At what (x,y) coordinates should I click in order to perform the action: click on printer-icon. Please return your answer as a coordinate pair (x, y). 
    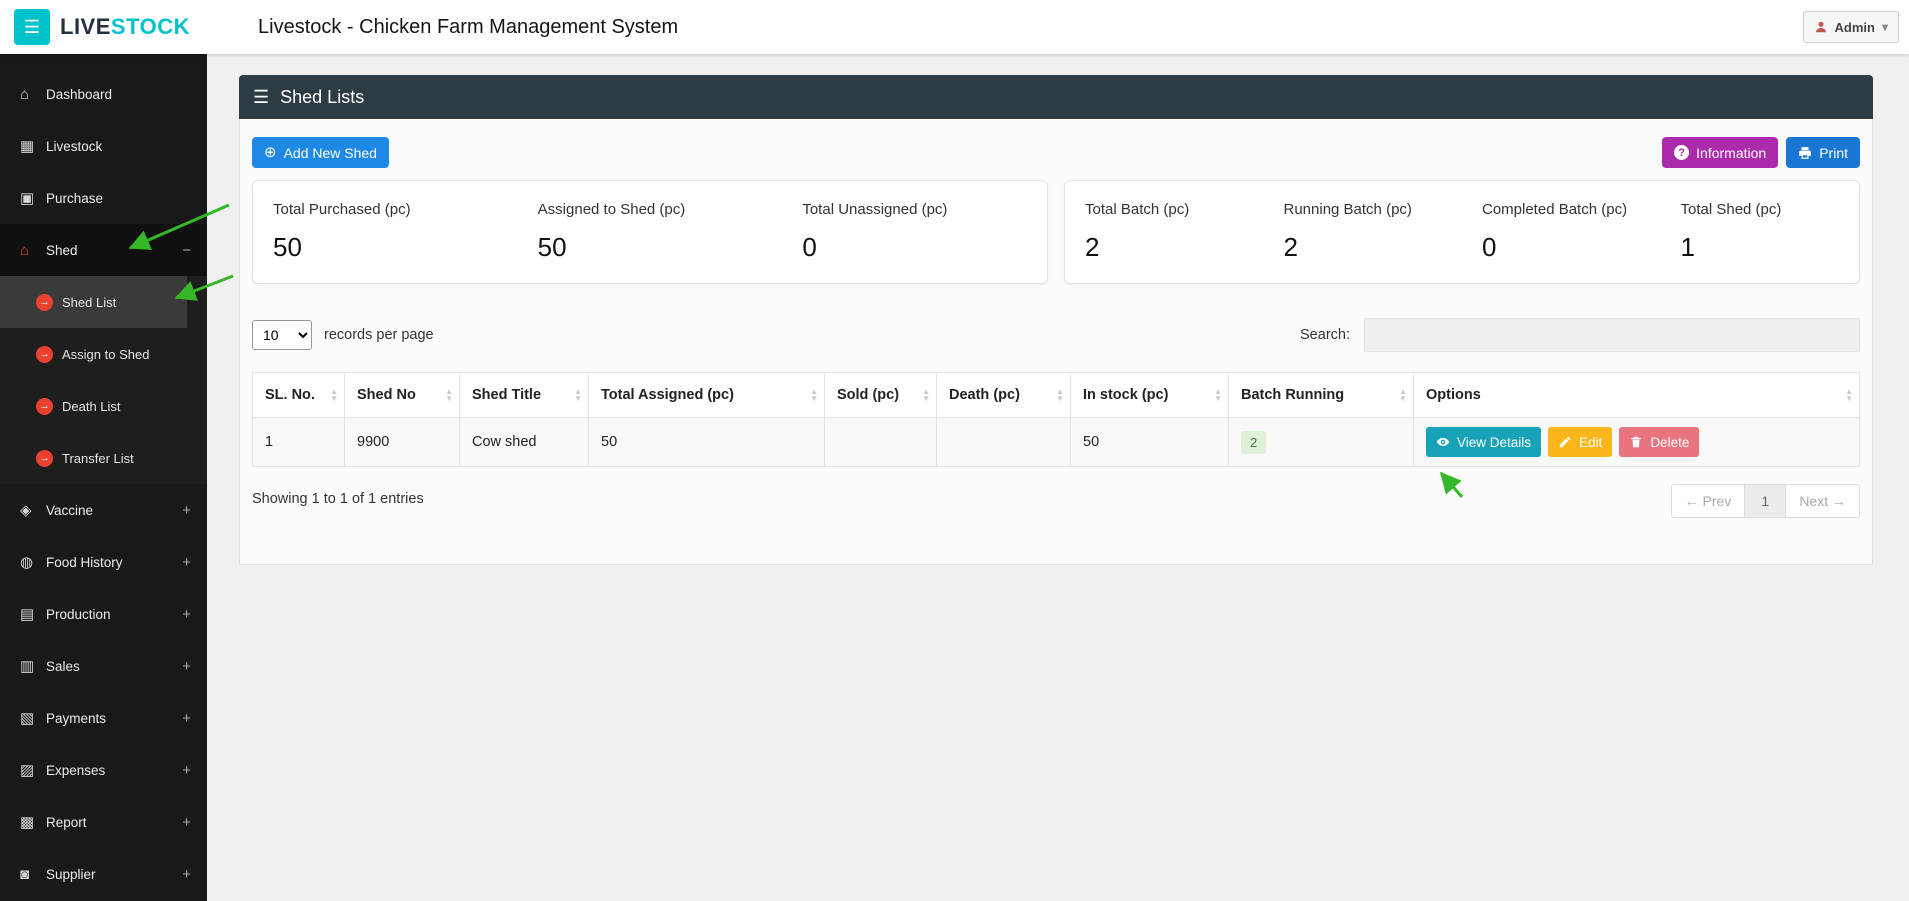
    Looking at the image, I should click on (1805, 152).